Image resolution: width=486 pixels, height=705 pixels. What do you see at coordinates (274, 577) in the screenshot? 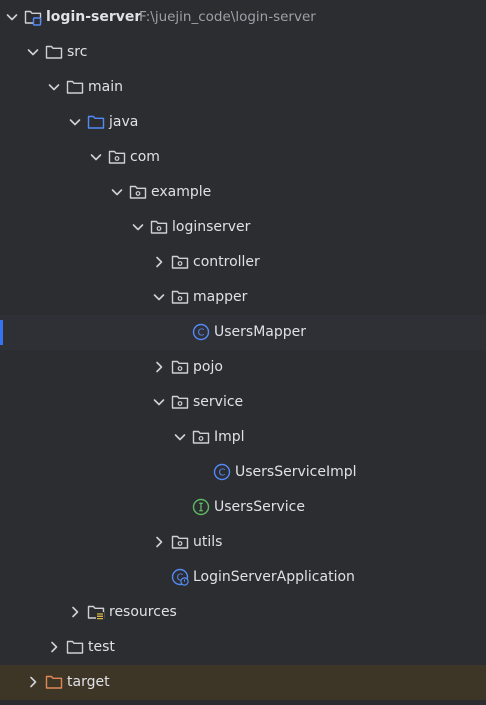
I see `tree-item-label: LoginServerApplication` at bounding box center [274, 577].